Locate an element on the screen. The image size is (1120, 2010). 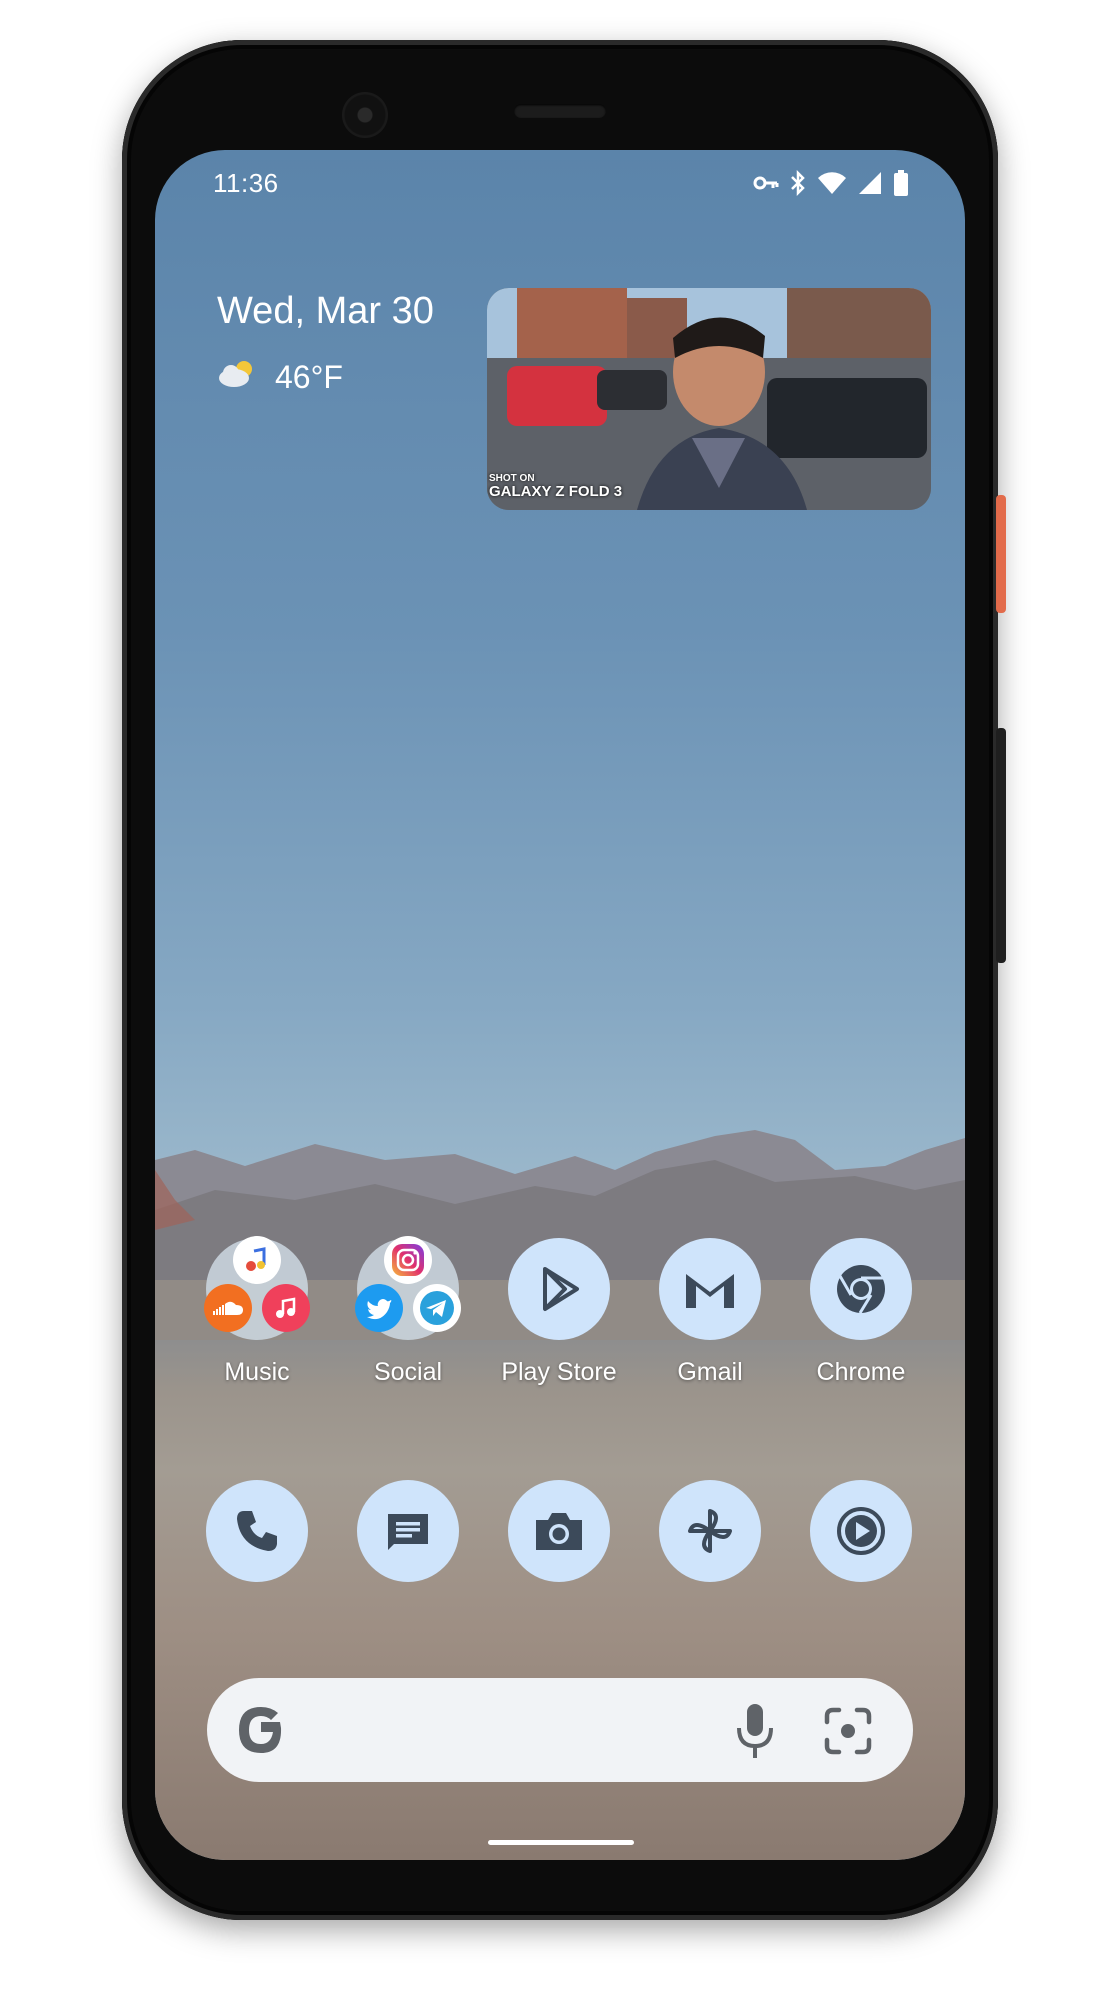
wifi-icon is located at coordinates (832, 185).